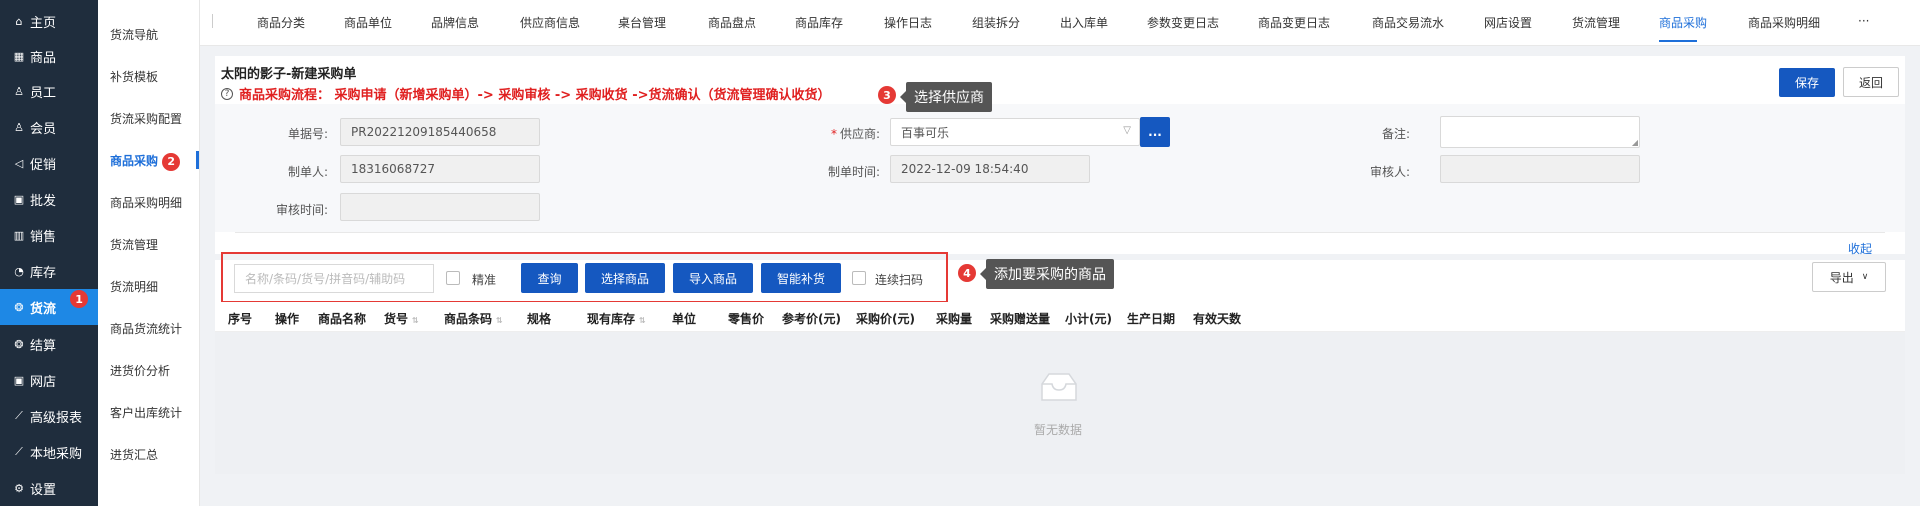  Describe the element at coordinates (19, 271) in the screenshot. I see `stock-icon: ◔` at that location.